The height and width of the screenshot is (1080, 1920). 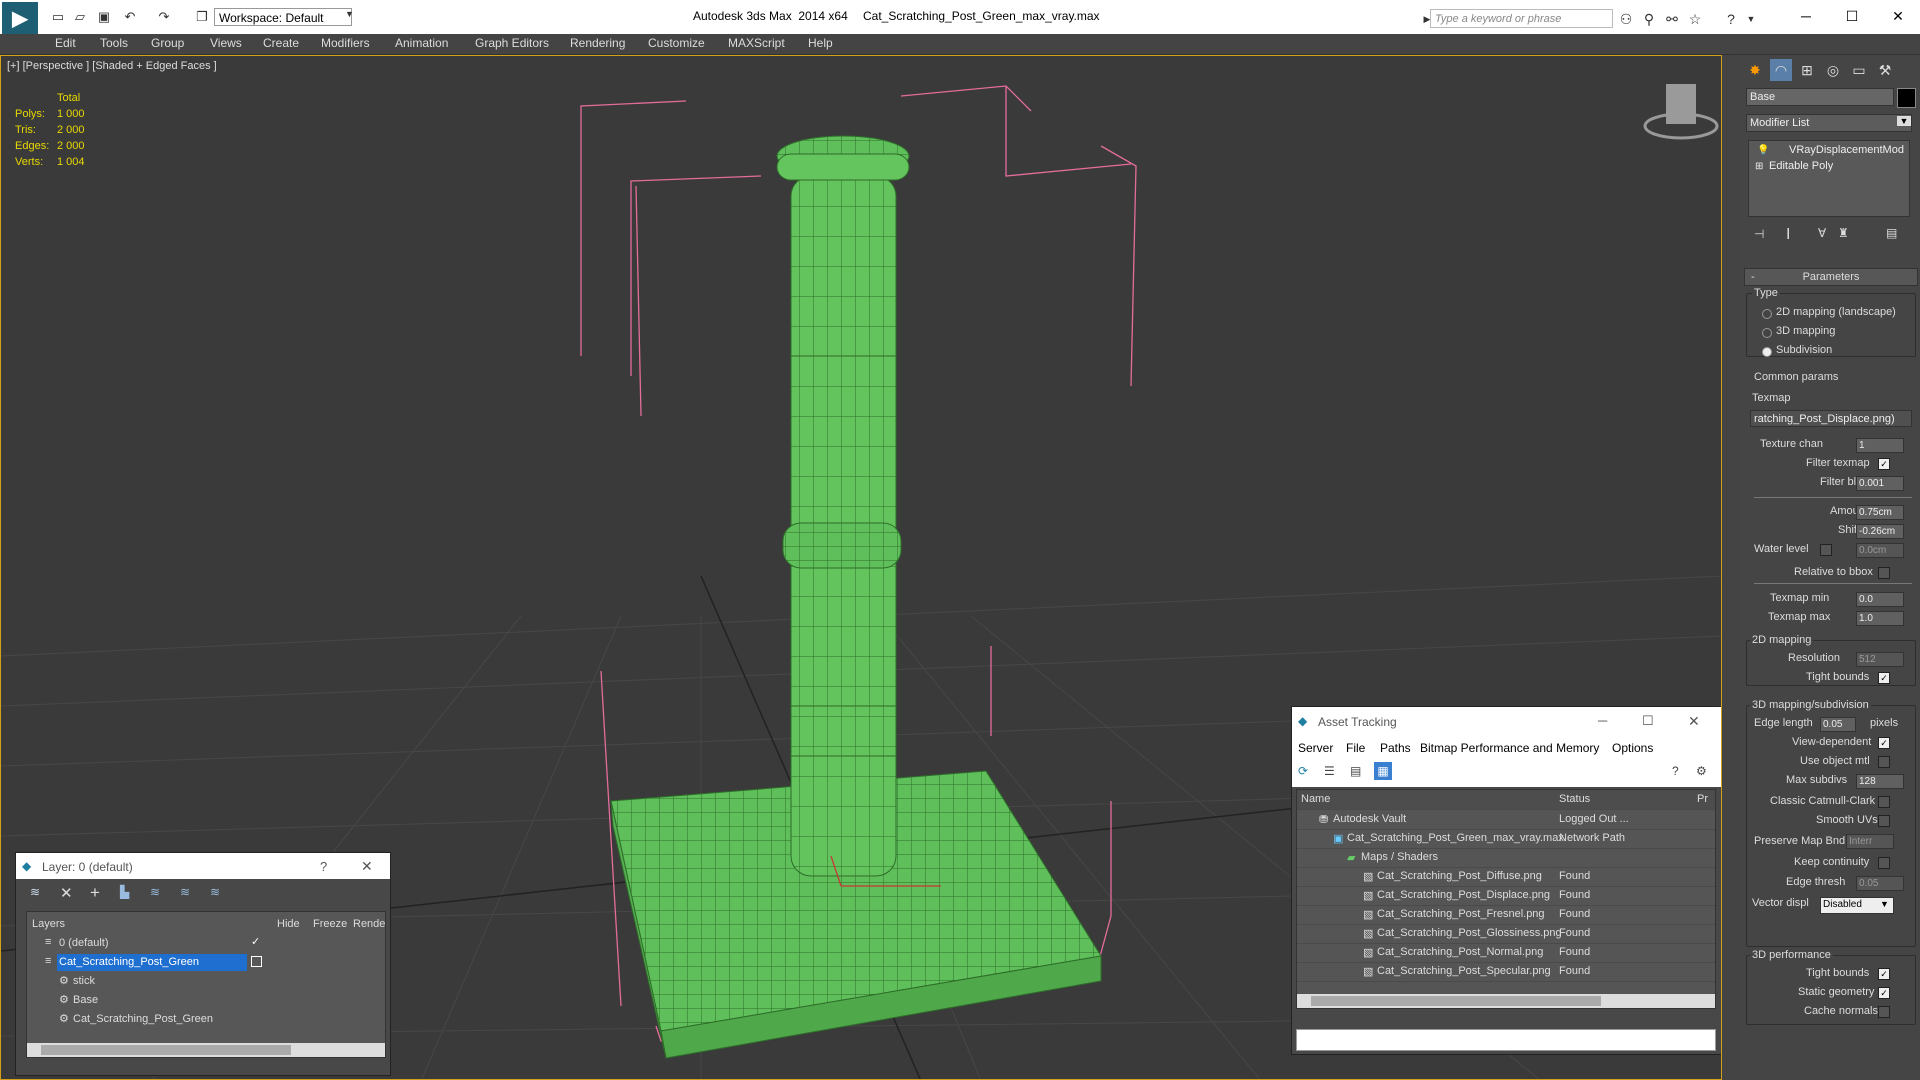 What do you see at coordinates (1767, 314) in the screenshot?
I see `radio-2d-mapping` at bounding box center [1767, 314].